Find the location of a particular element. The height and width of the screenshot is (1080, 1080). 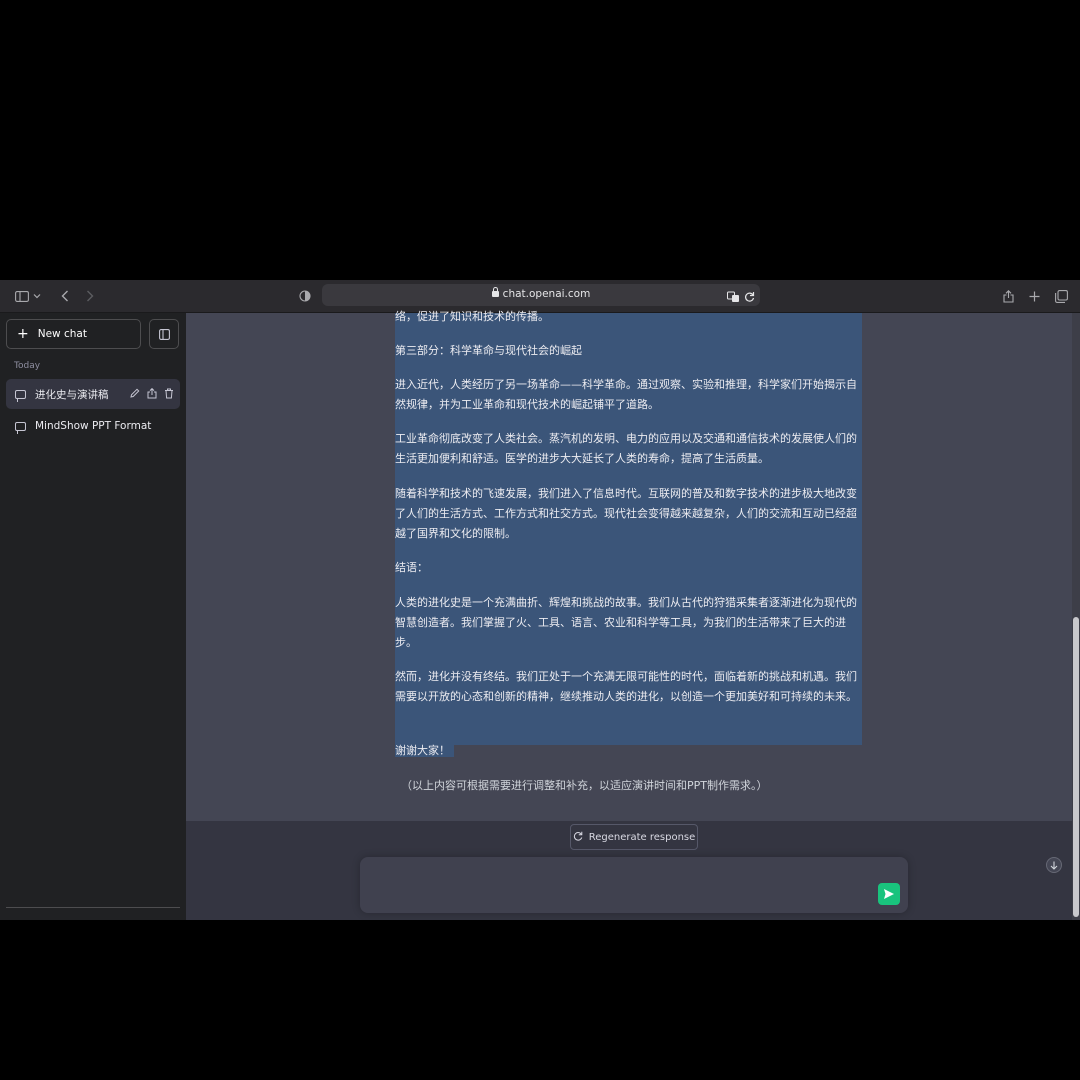

scrollbar is located at coordinates (1076, 616).